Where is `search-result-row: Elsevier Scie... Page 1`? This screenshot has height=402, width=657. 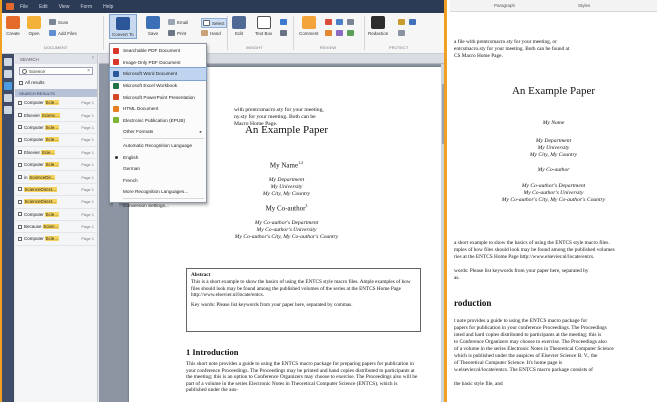 search-result-row: Elsevier Scie... Page 1 is located at coordinates (56, 153).